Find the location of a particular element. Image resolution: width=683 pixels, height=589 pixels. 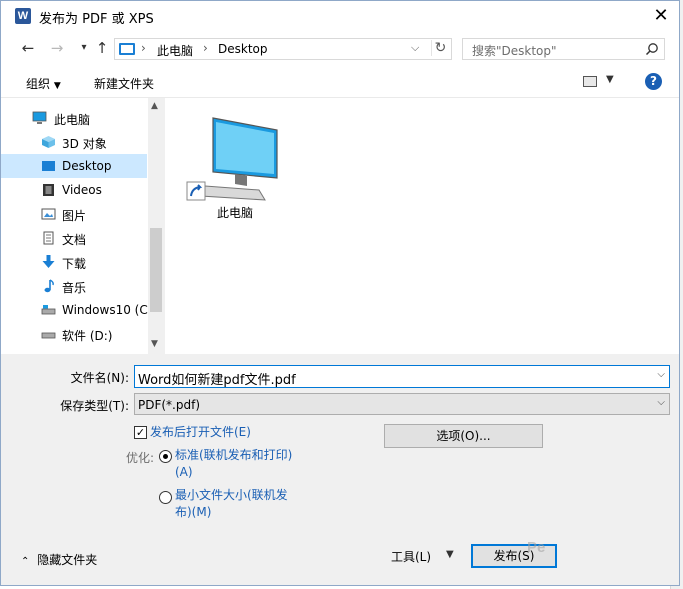

dialog-title: 发布为 PDF 或 XPS is located at coordinates (96, 19).